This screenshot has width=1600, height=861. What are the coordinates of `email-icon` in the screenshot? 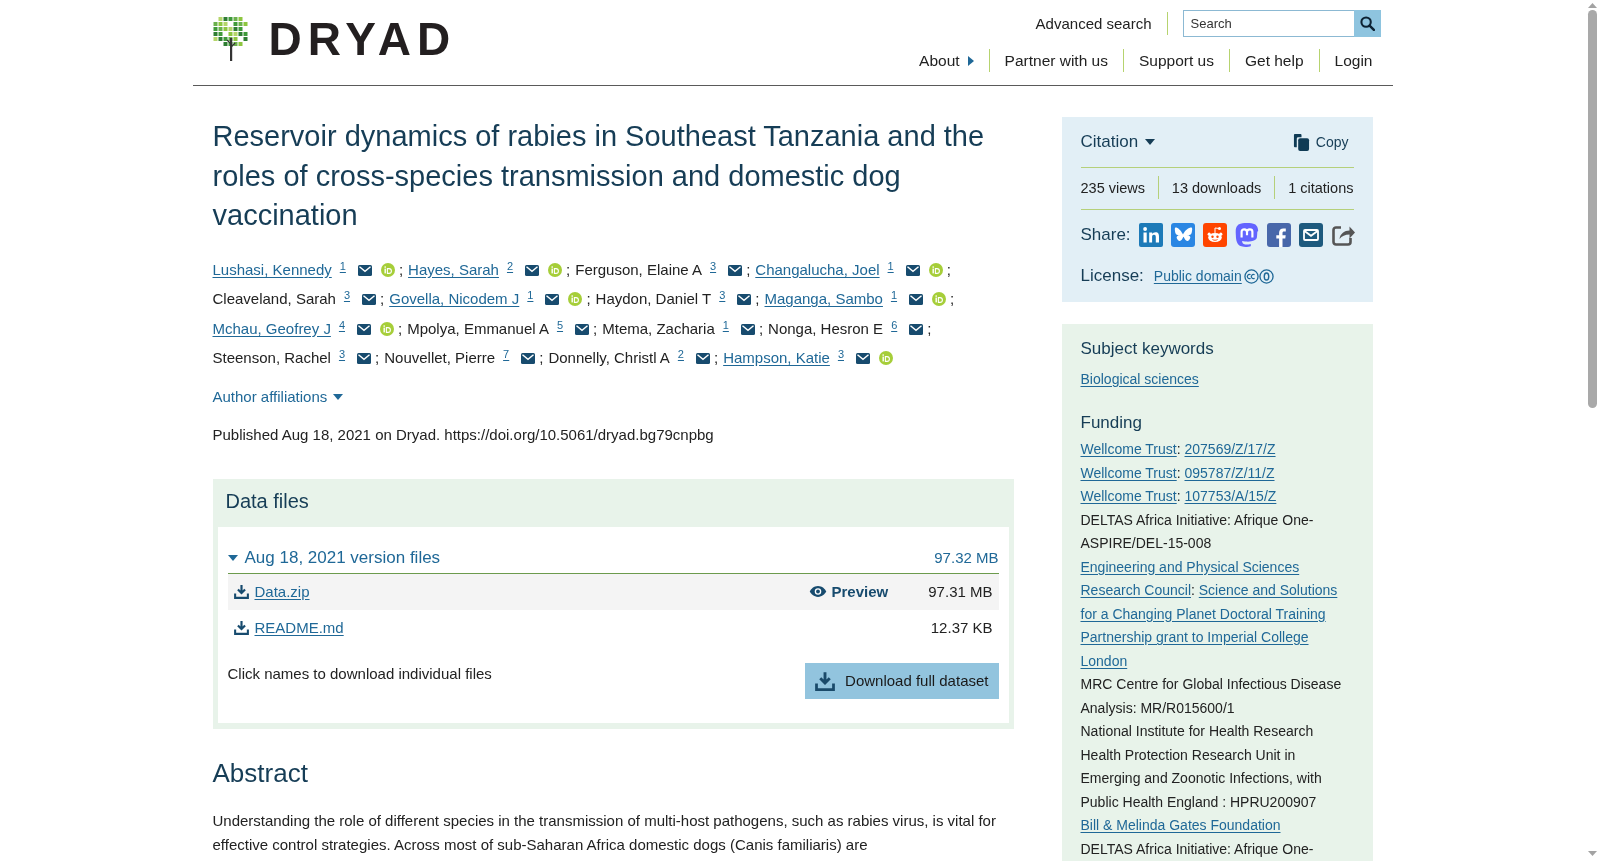 It's located at (1310, 235).